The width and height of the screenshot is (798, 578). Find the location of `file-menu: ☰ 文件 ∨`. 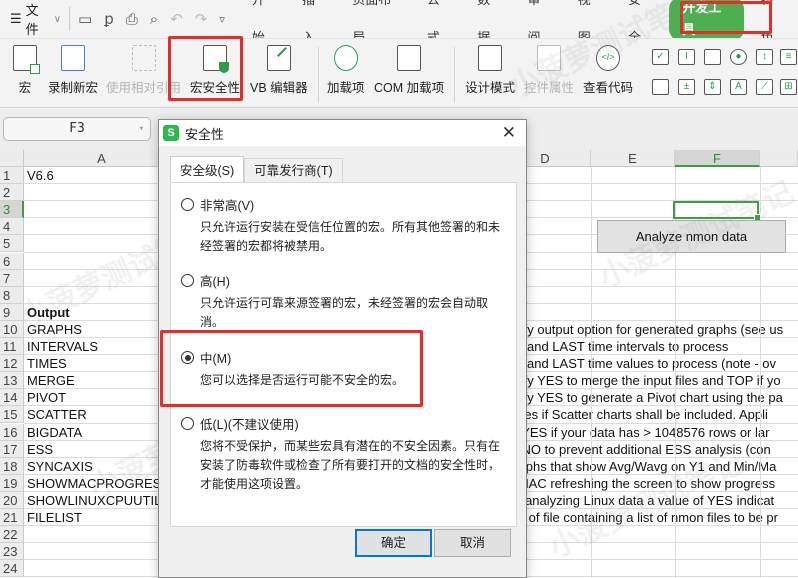

file-menu: ☰ 文件 ∨ is located at coordinates (30, 19).